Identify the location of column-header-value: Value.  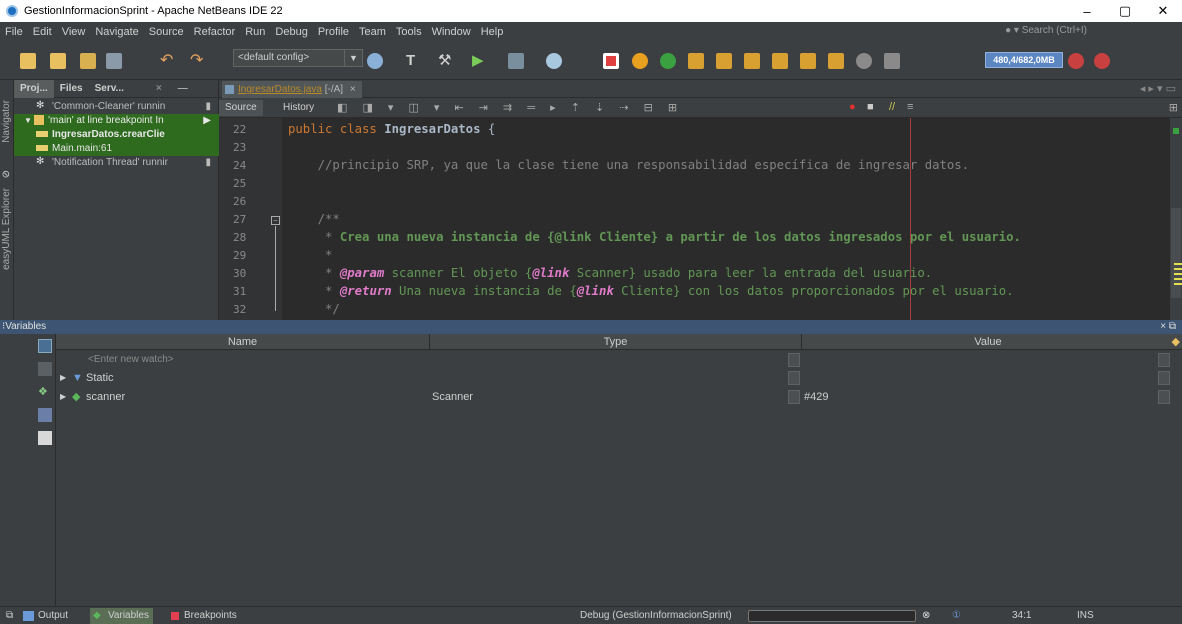
(988, 342).